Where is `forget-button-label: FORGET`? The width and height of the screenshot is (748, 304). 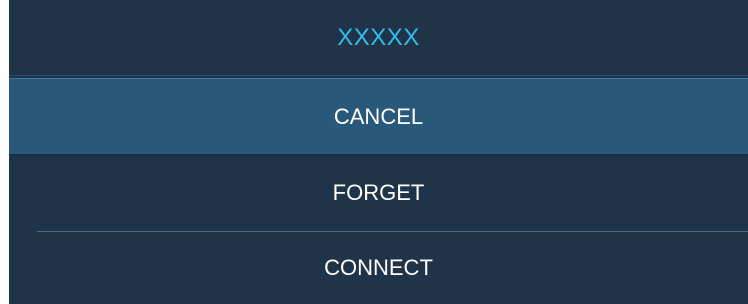 forget-button-label: FORGET is located at coordinates (378, 192).